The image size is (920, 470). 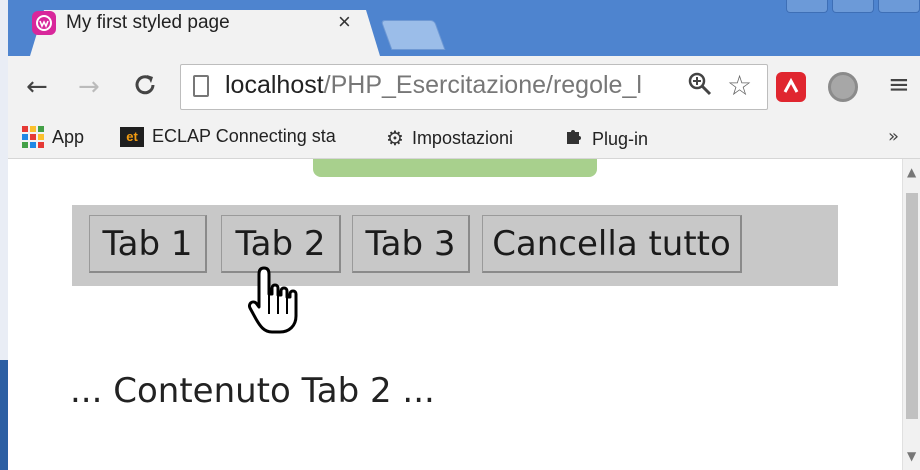 I want to click on site-favicon-icon, so click(x=44, y=23).